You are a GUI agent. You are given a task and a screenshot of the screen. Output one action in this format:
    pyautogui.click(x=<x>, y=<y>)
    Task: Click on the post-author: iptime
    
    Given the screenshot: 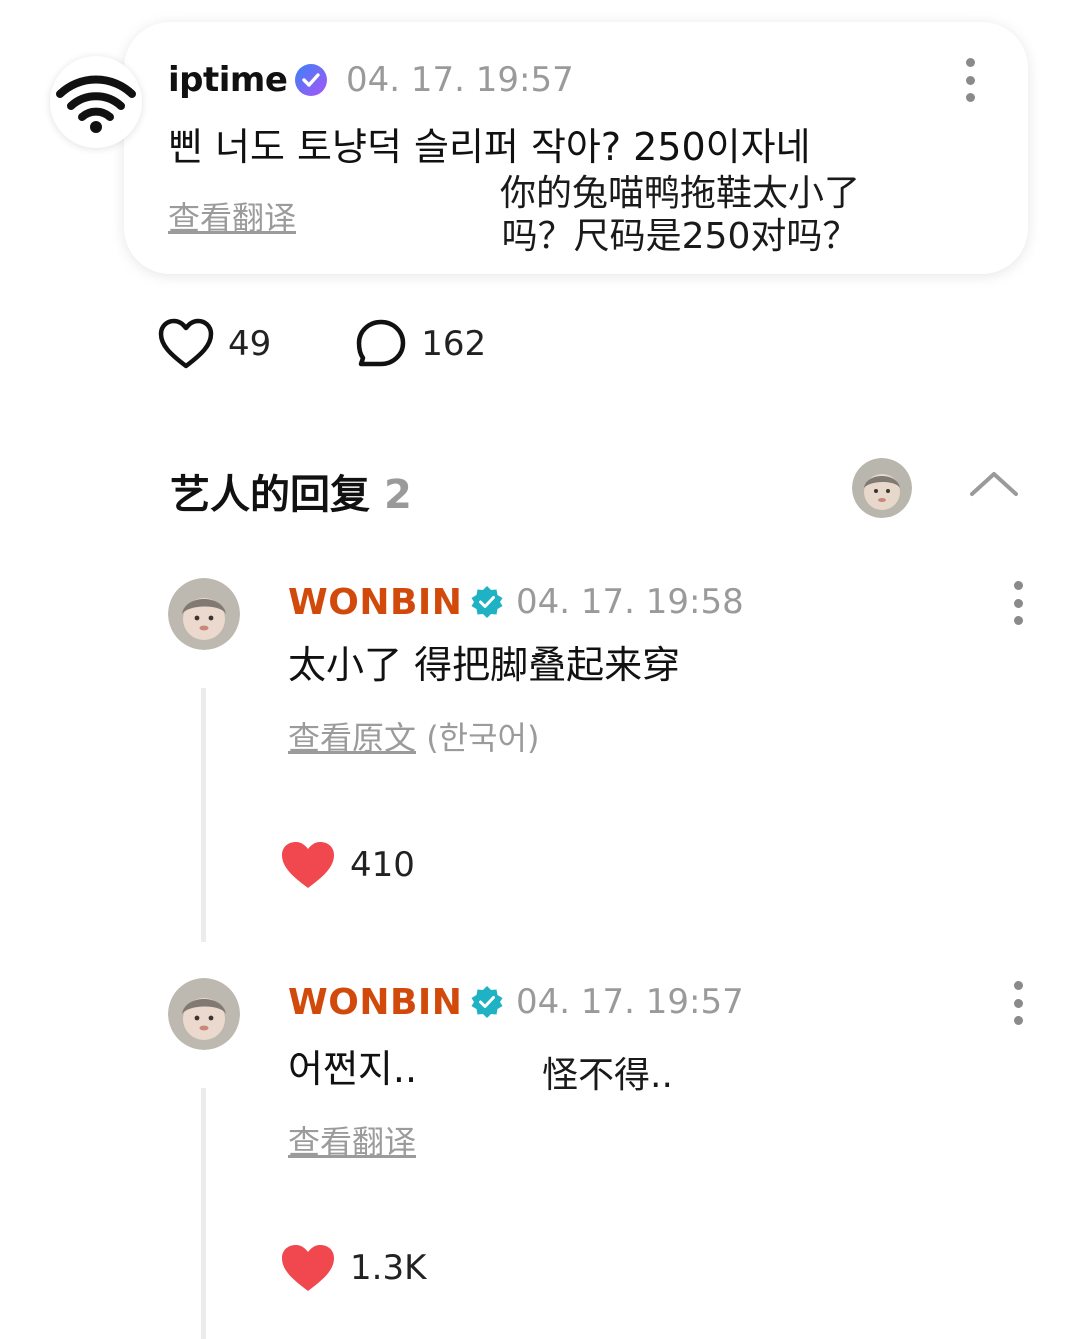 What is the action you would take?
    pyautogui.click(x=248, y=80)
    